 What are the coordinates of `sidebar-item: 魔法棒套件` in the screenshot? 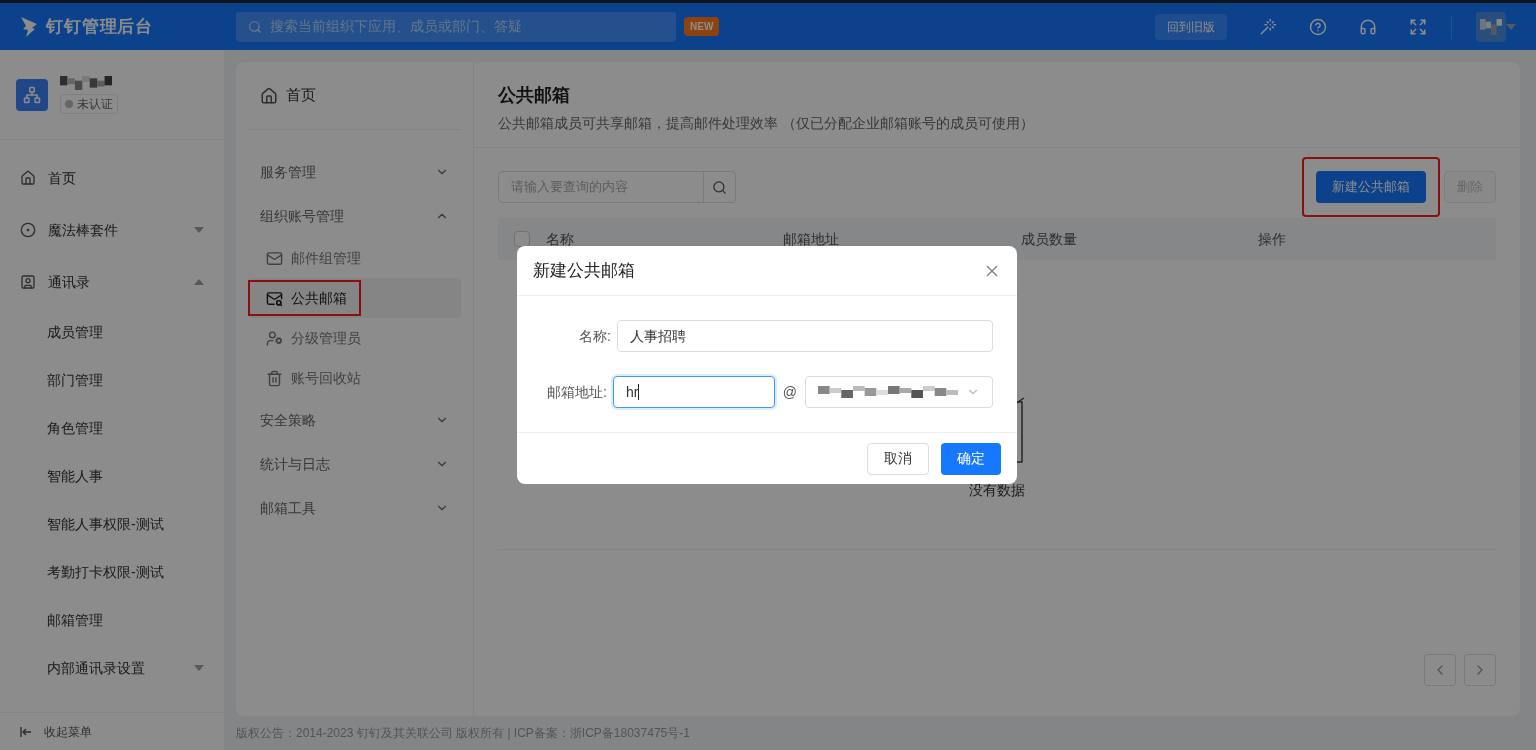 It's located at (112, 230).